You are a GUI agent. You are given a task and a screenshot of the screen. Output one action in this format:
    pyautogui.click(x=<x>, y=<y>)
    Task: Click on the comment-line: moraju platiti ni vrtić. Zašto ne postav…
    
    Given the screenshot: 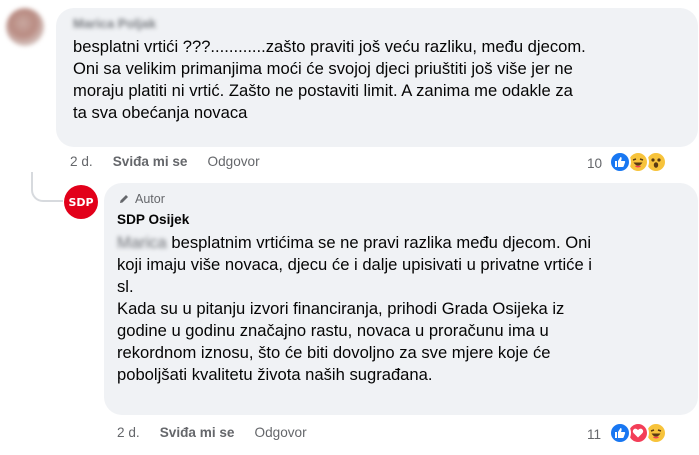 What is the action you would take?
    pyautogui.click(x=323, y=90)
    